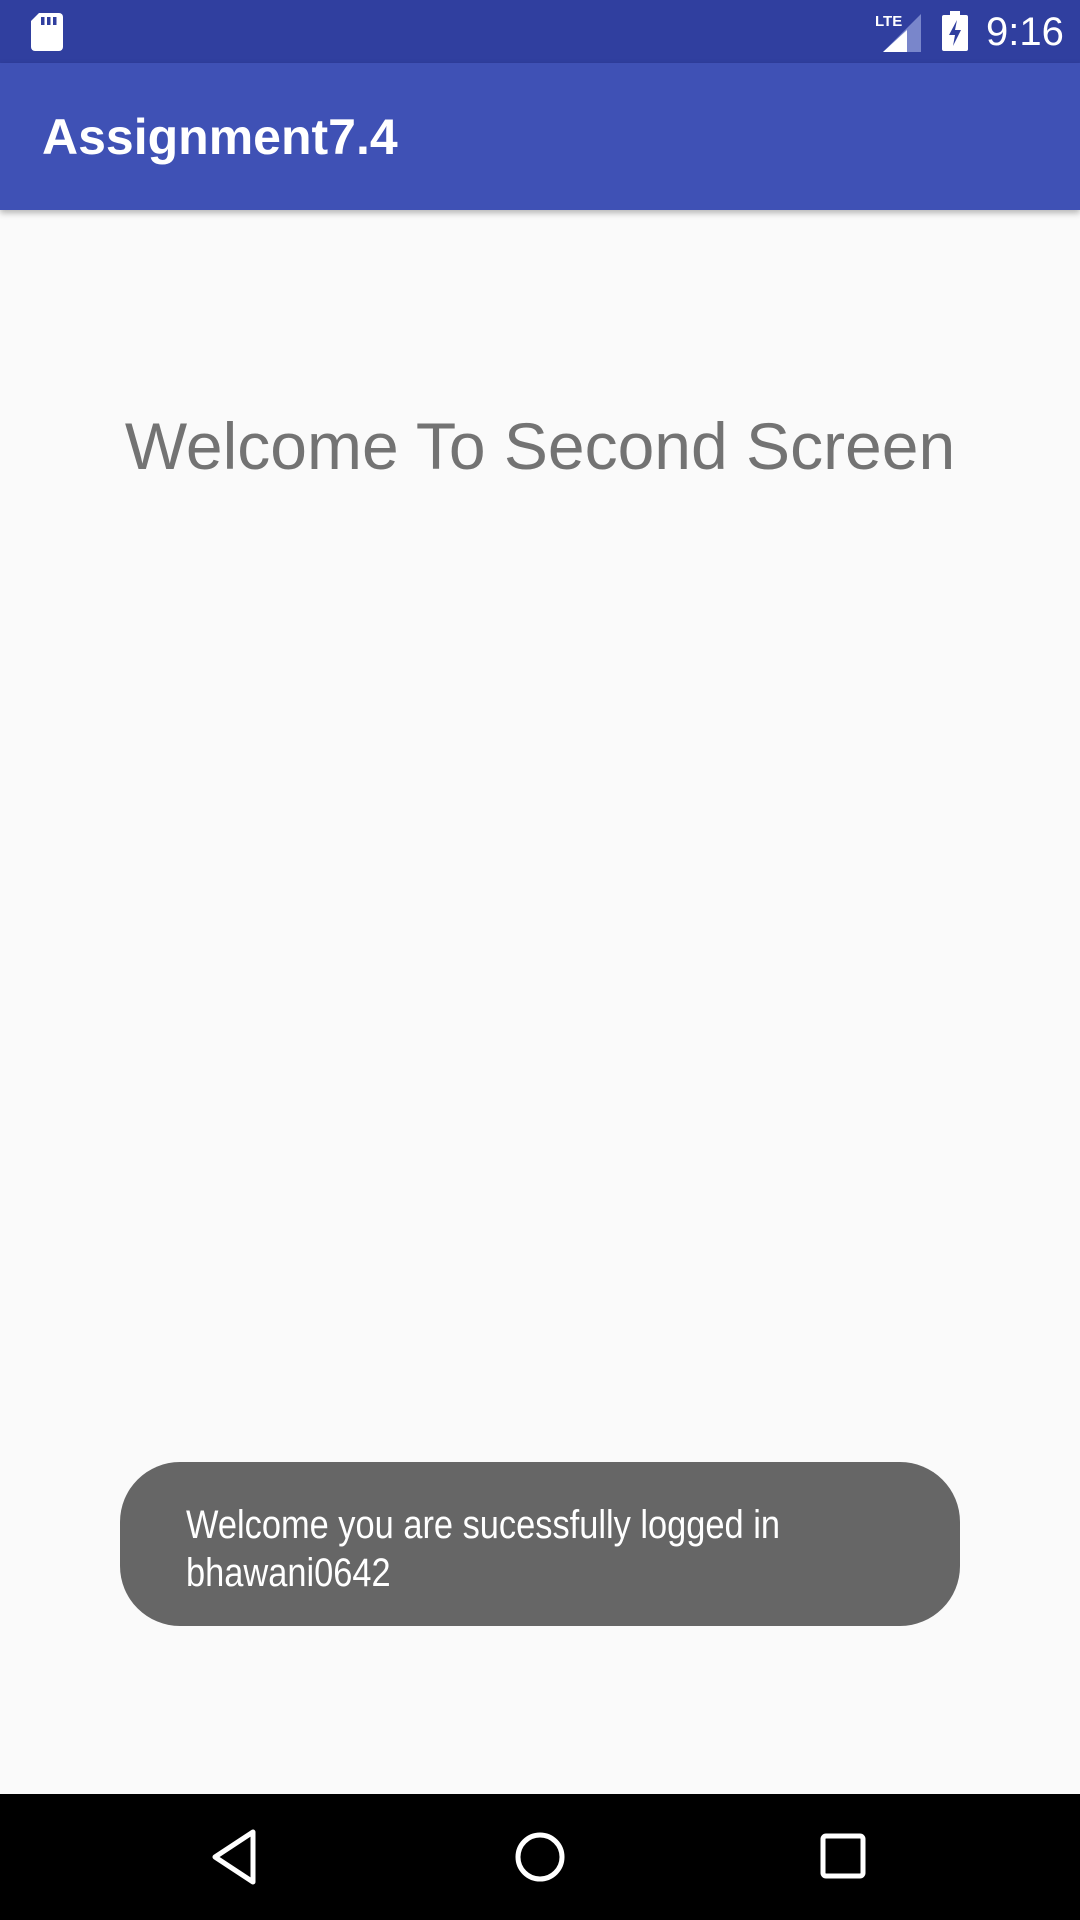  What do you see at coordinates (898, 32) in the screenshot?
I see `lte-signal-icon: LTE` at bounding box center [898, 32].